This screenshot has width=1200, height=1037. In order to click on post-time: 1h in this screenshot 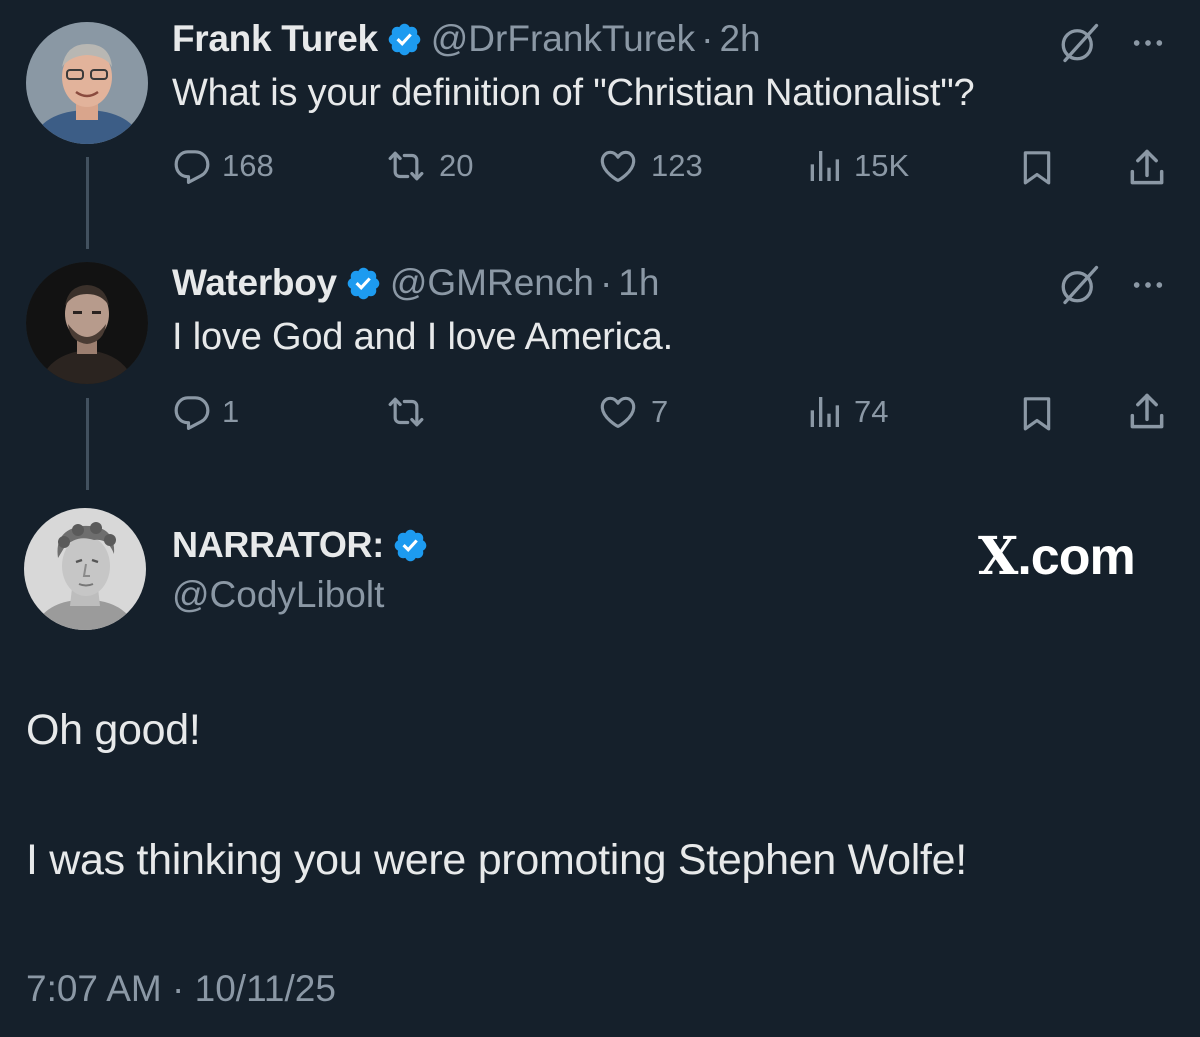, I will do `click(638, 283)`.